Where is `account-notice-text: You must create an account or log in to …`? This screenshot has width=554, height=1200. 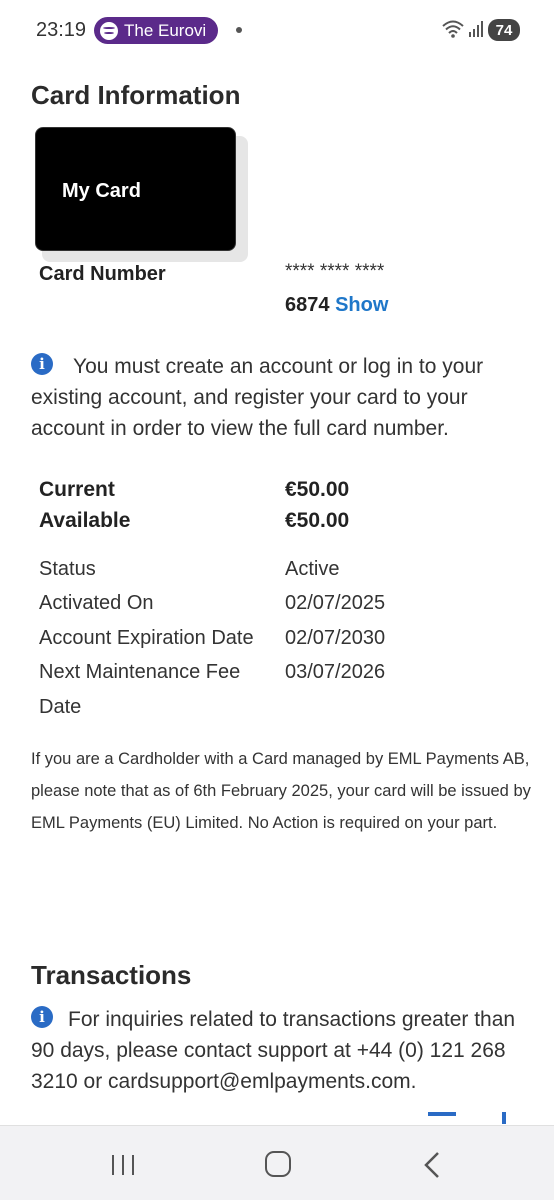
account-notice-text: You must create an account or log in to … is located at coordinates (257, 397).